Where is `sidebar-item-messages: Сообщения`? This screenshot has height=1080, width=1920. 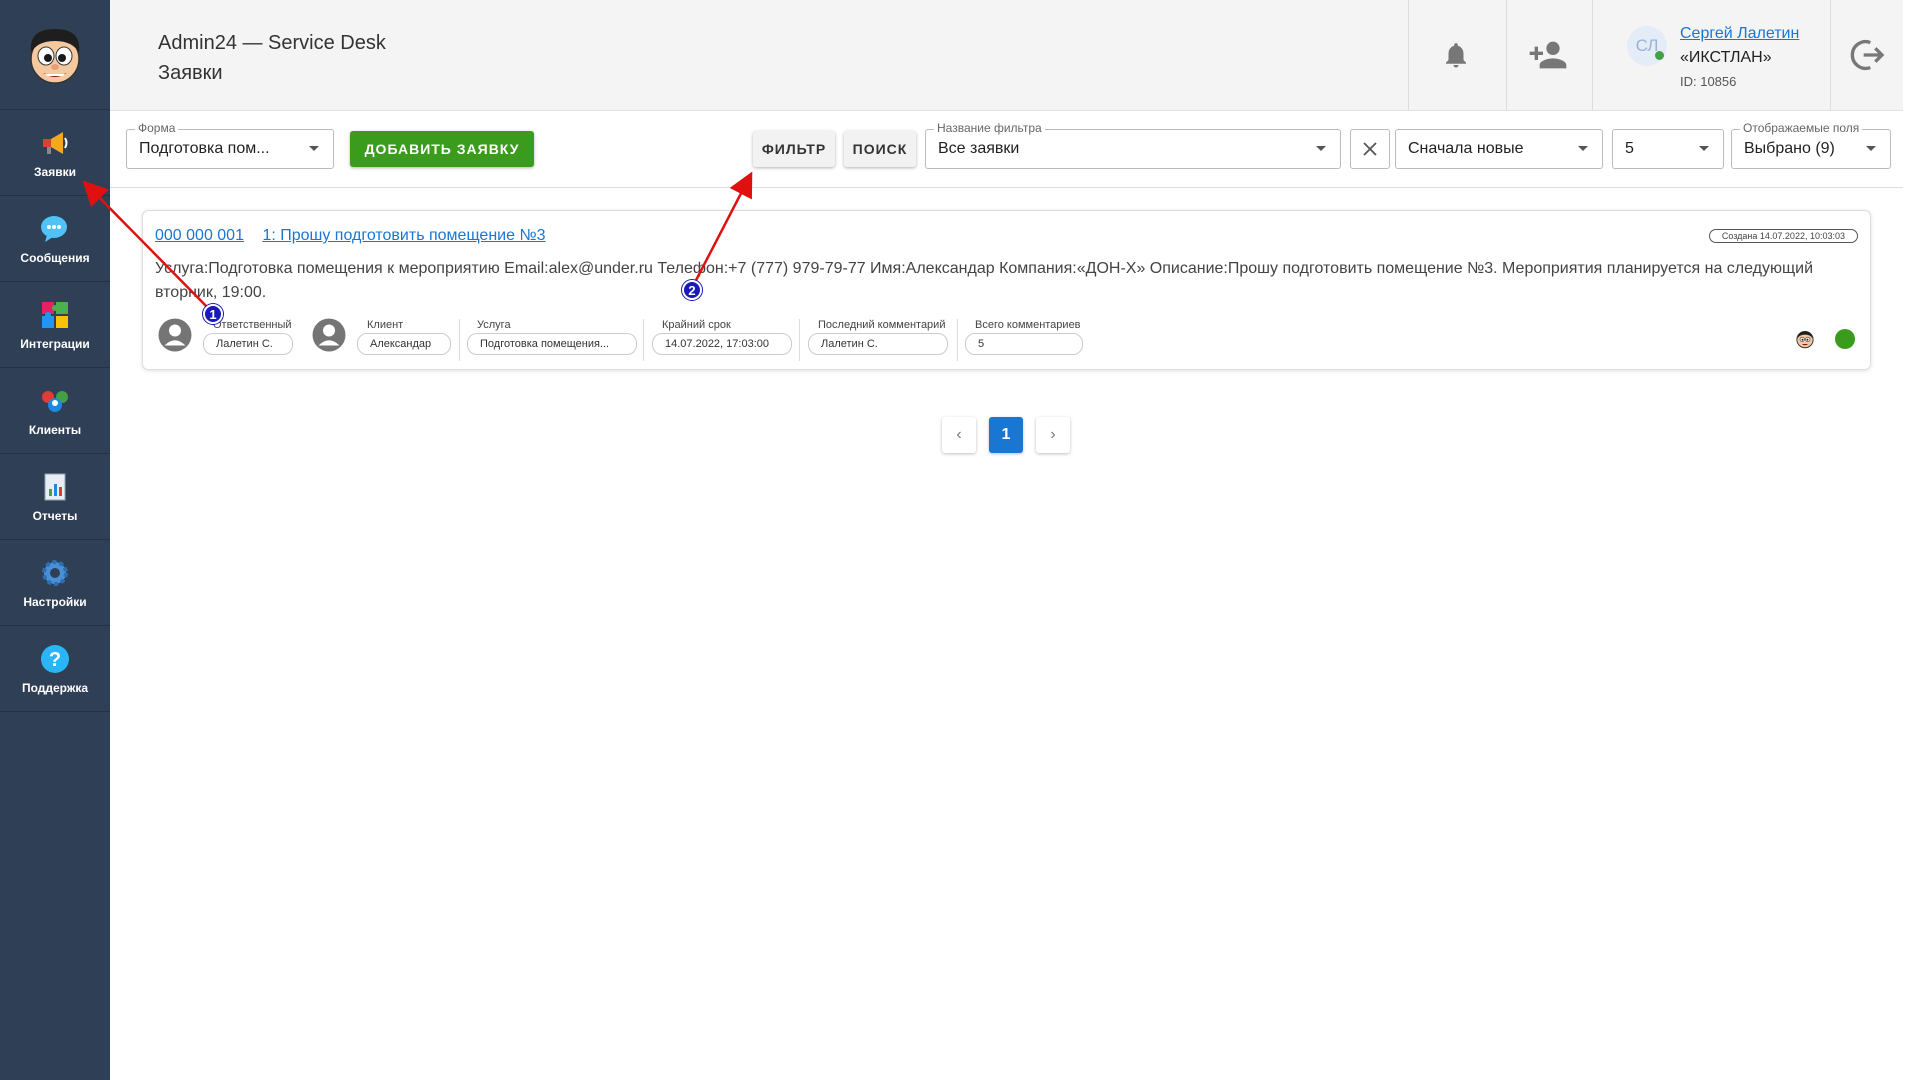
sidebar-item-messages: Сообщения is located at coordinates (55, 239).